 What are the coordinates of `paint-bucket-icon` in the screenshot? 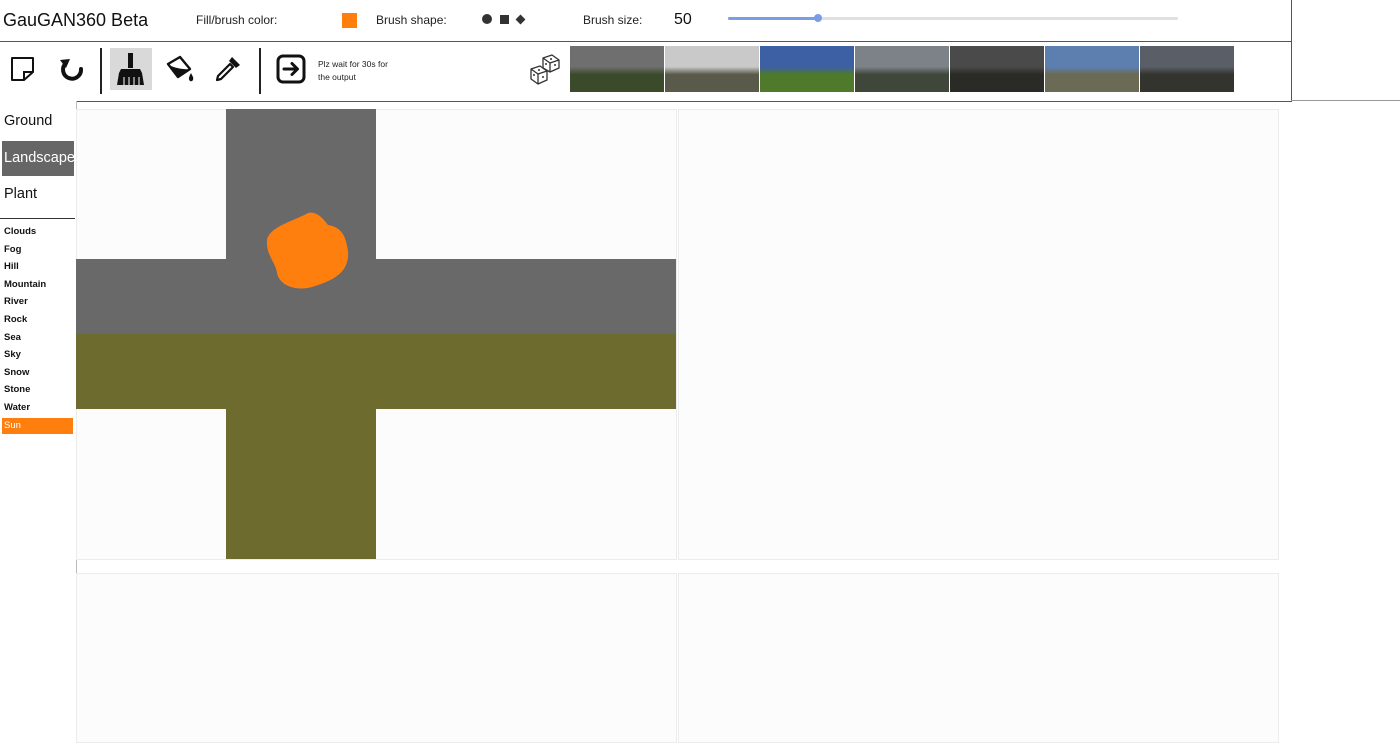 It's located at (180, 68).